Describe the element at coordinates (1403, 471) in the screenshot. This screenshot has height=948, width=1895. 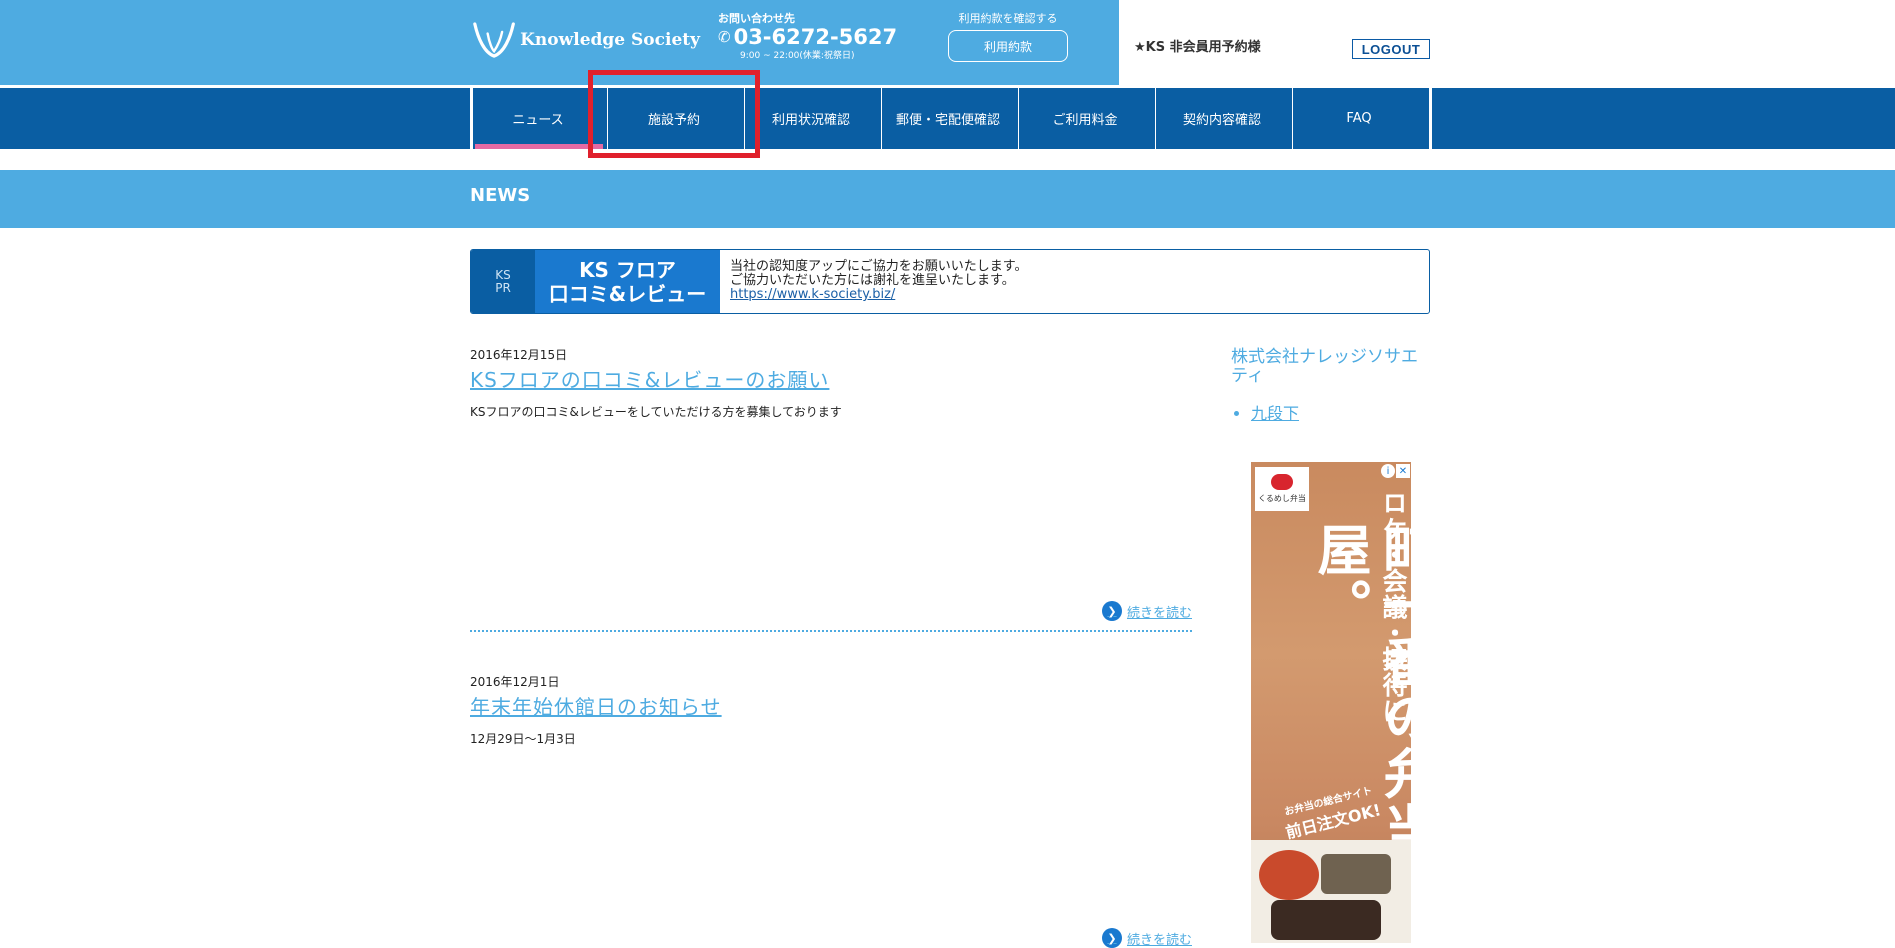
I see `close-icon: ✕` at that location.